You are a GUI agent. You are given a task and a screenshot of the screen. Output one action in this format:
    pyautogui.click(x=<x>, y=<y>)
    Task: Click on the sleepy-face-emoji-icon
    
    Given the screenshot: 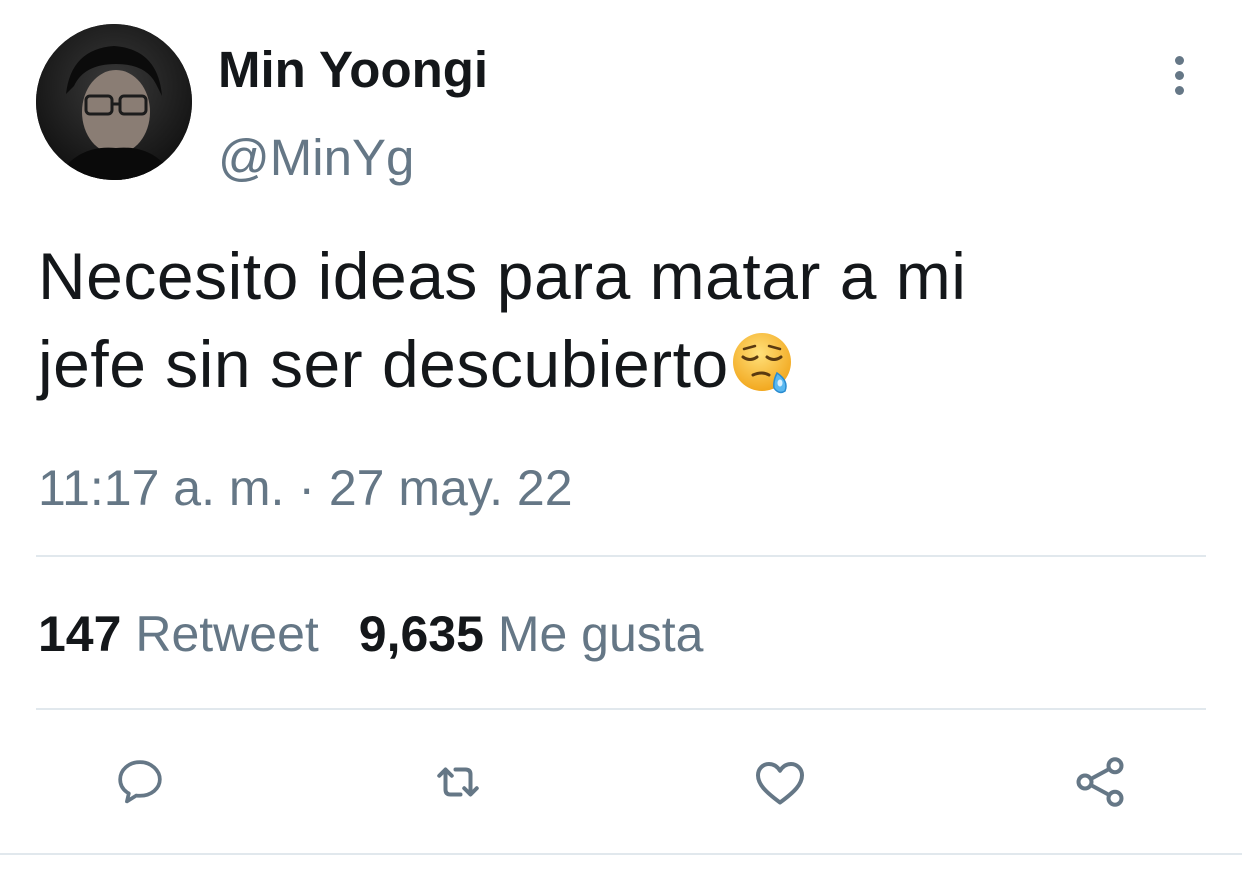 What is the action you would take?
    pyautogui.click(x=764, y=363)
    